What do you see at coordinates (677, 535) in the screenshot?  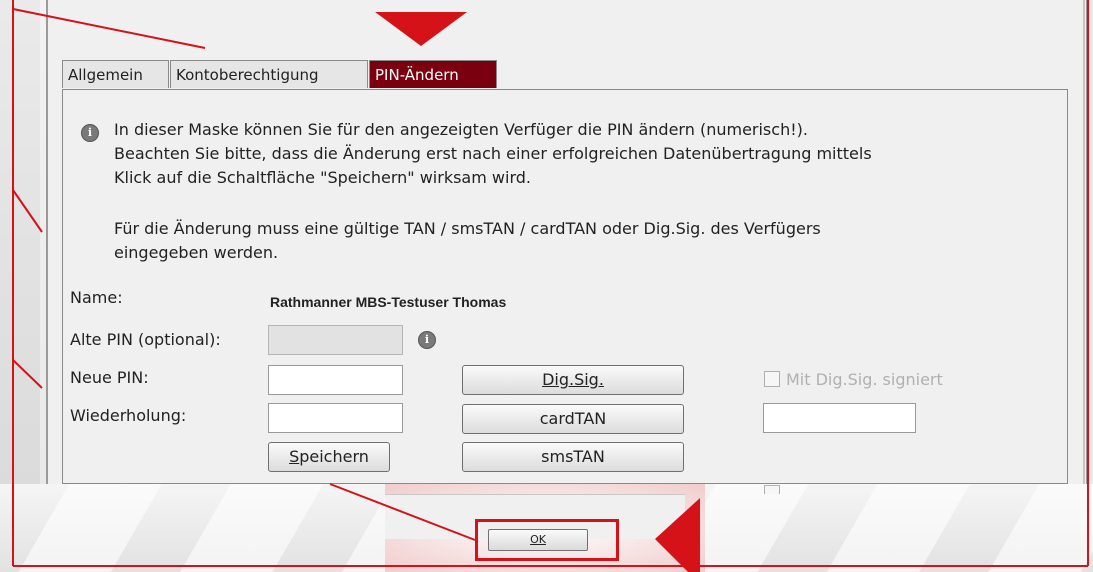 I see `red-triangle-left-icon` at bounding box center [677, 535].